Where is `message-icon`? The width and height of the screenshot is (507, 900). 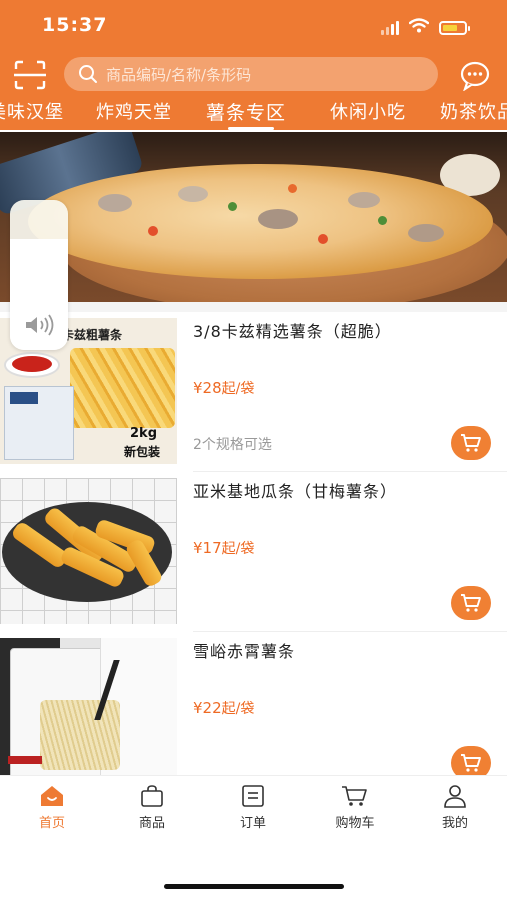
message-icon is located at coordinates (475, 76).